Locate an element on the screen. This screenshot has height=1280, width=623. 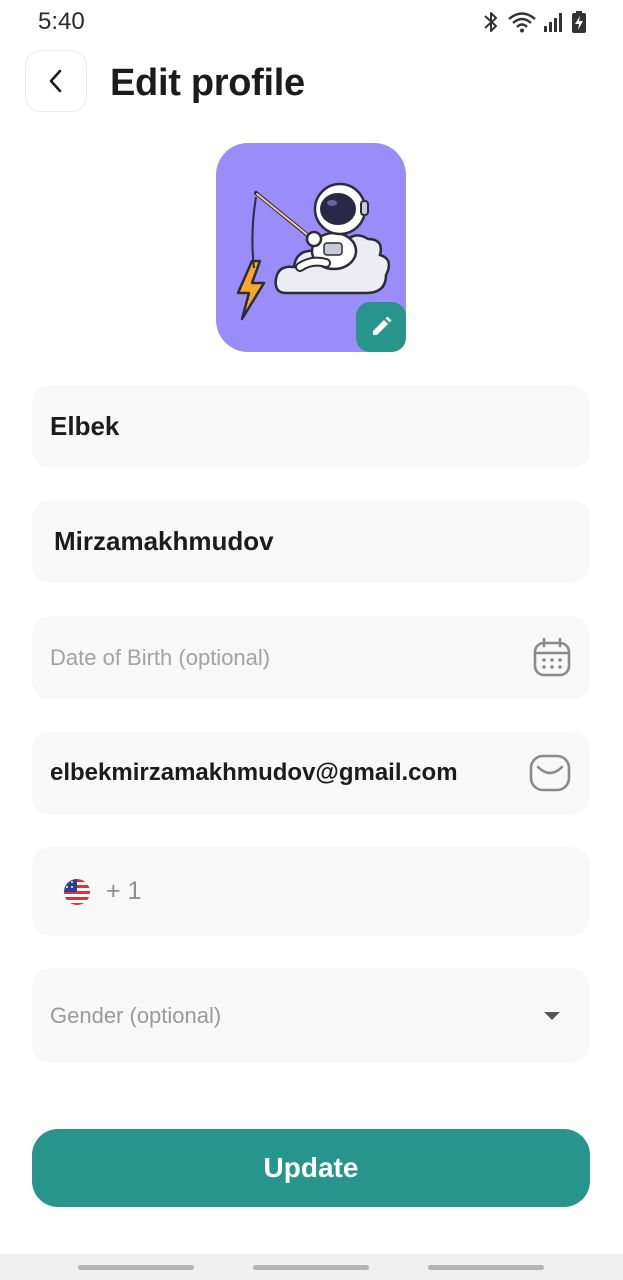
gender-placeholder: Gender (optional) is located at coordinates (136, 1015).